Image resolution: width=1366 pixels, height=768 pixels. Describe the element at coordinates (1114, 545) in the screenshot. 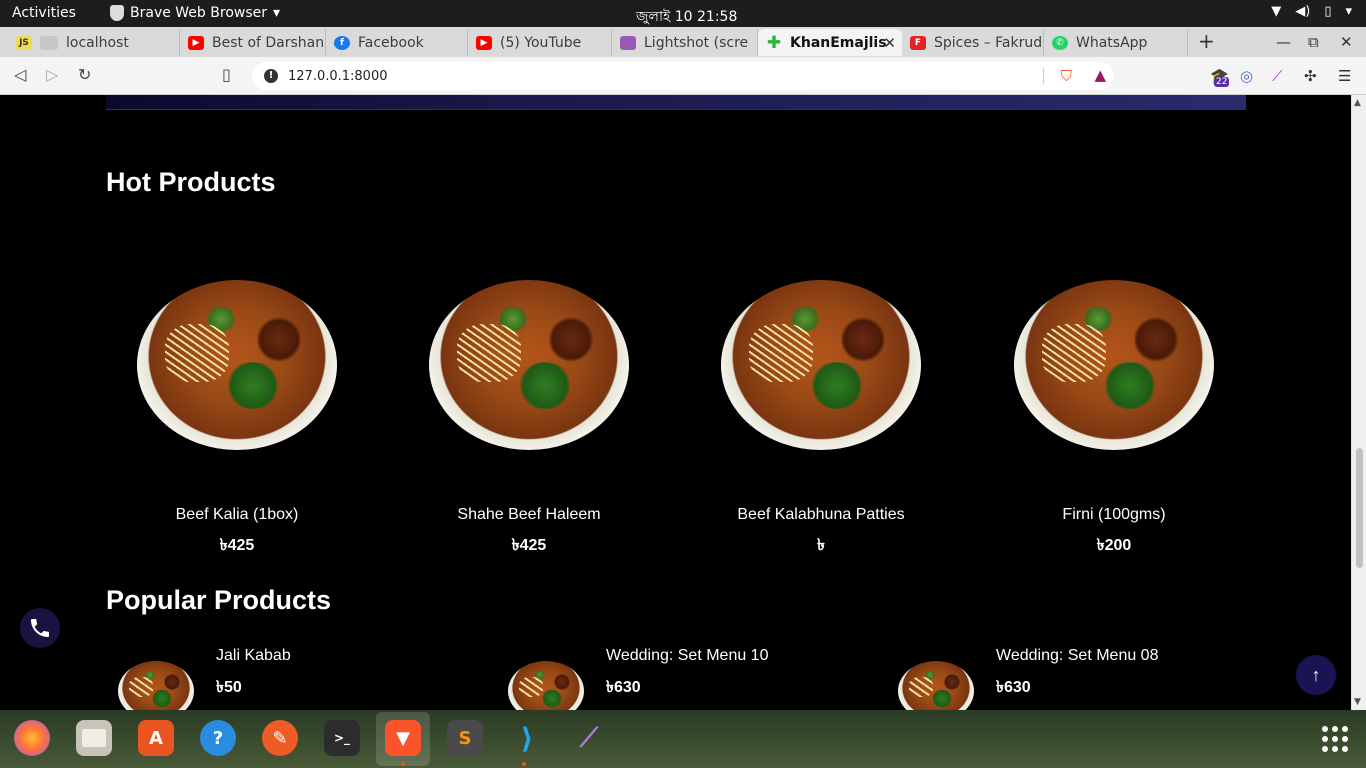

I see `product-price: ৳200` at that location.